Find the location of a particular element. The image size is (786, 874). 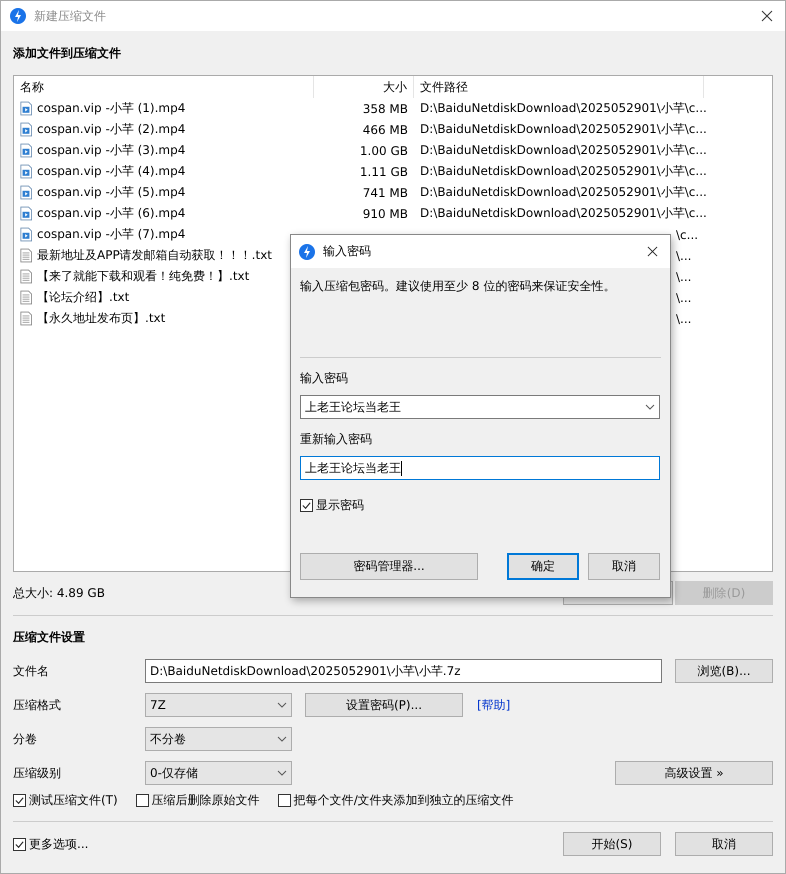

field-label: 分卷 is located at coordinates (25, 739).